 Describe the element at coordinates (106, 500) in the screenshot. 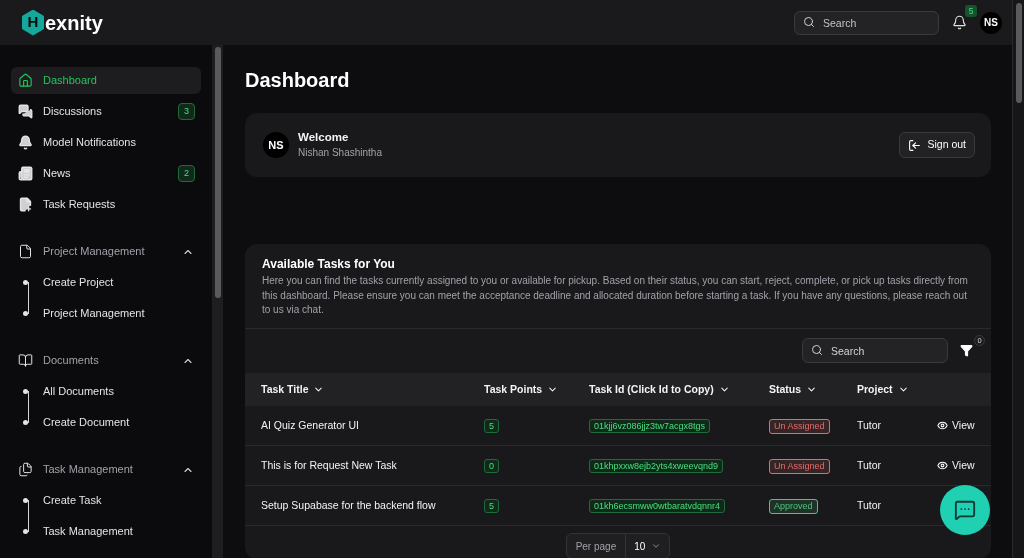

I see `sidebar-subitem: Create Task` at that location.